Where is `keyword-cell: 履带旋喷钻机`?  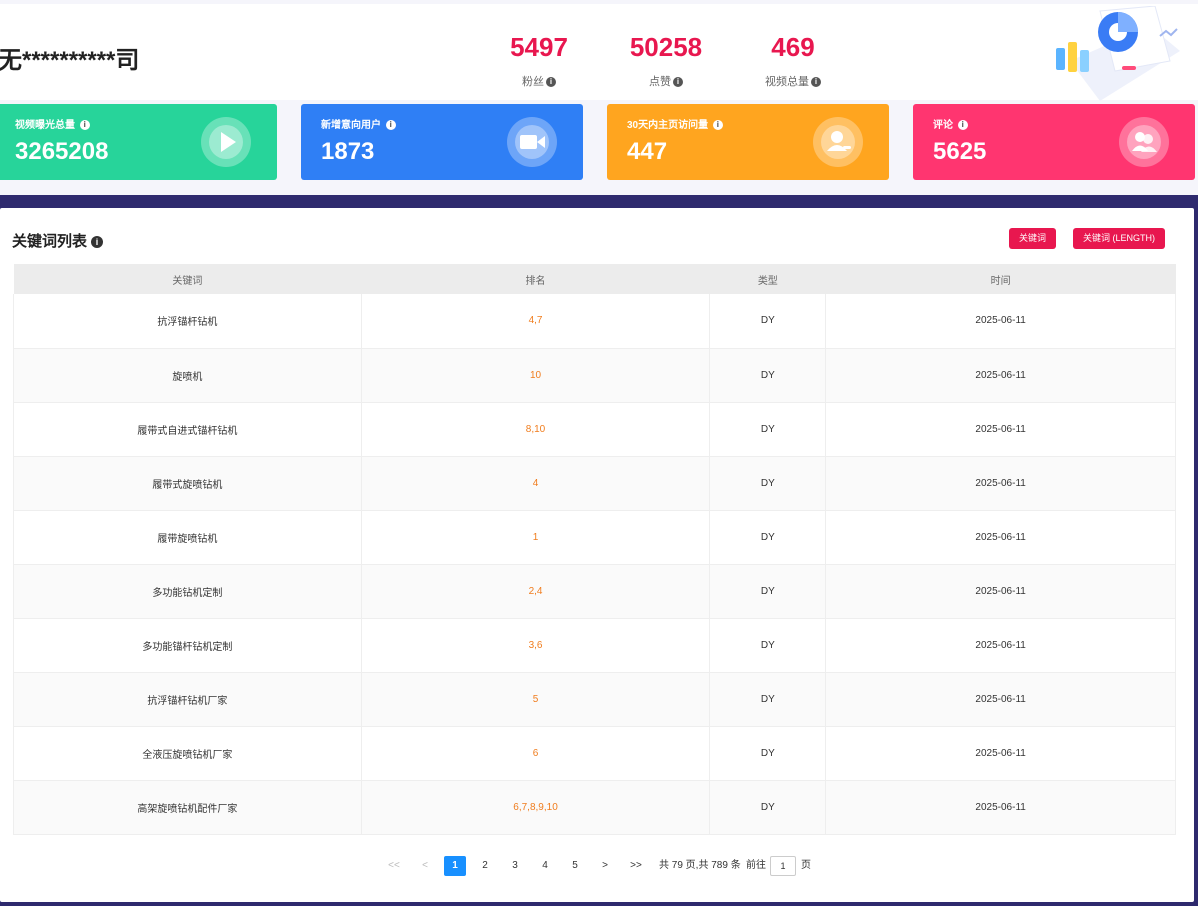
keyword-cell: 履带旋喷钻机 is located at coordinates (187, 537).